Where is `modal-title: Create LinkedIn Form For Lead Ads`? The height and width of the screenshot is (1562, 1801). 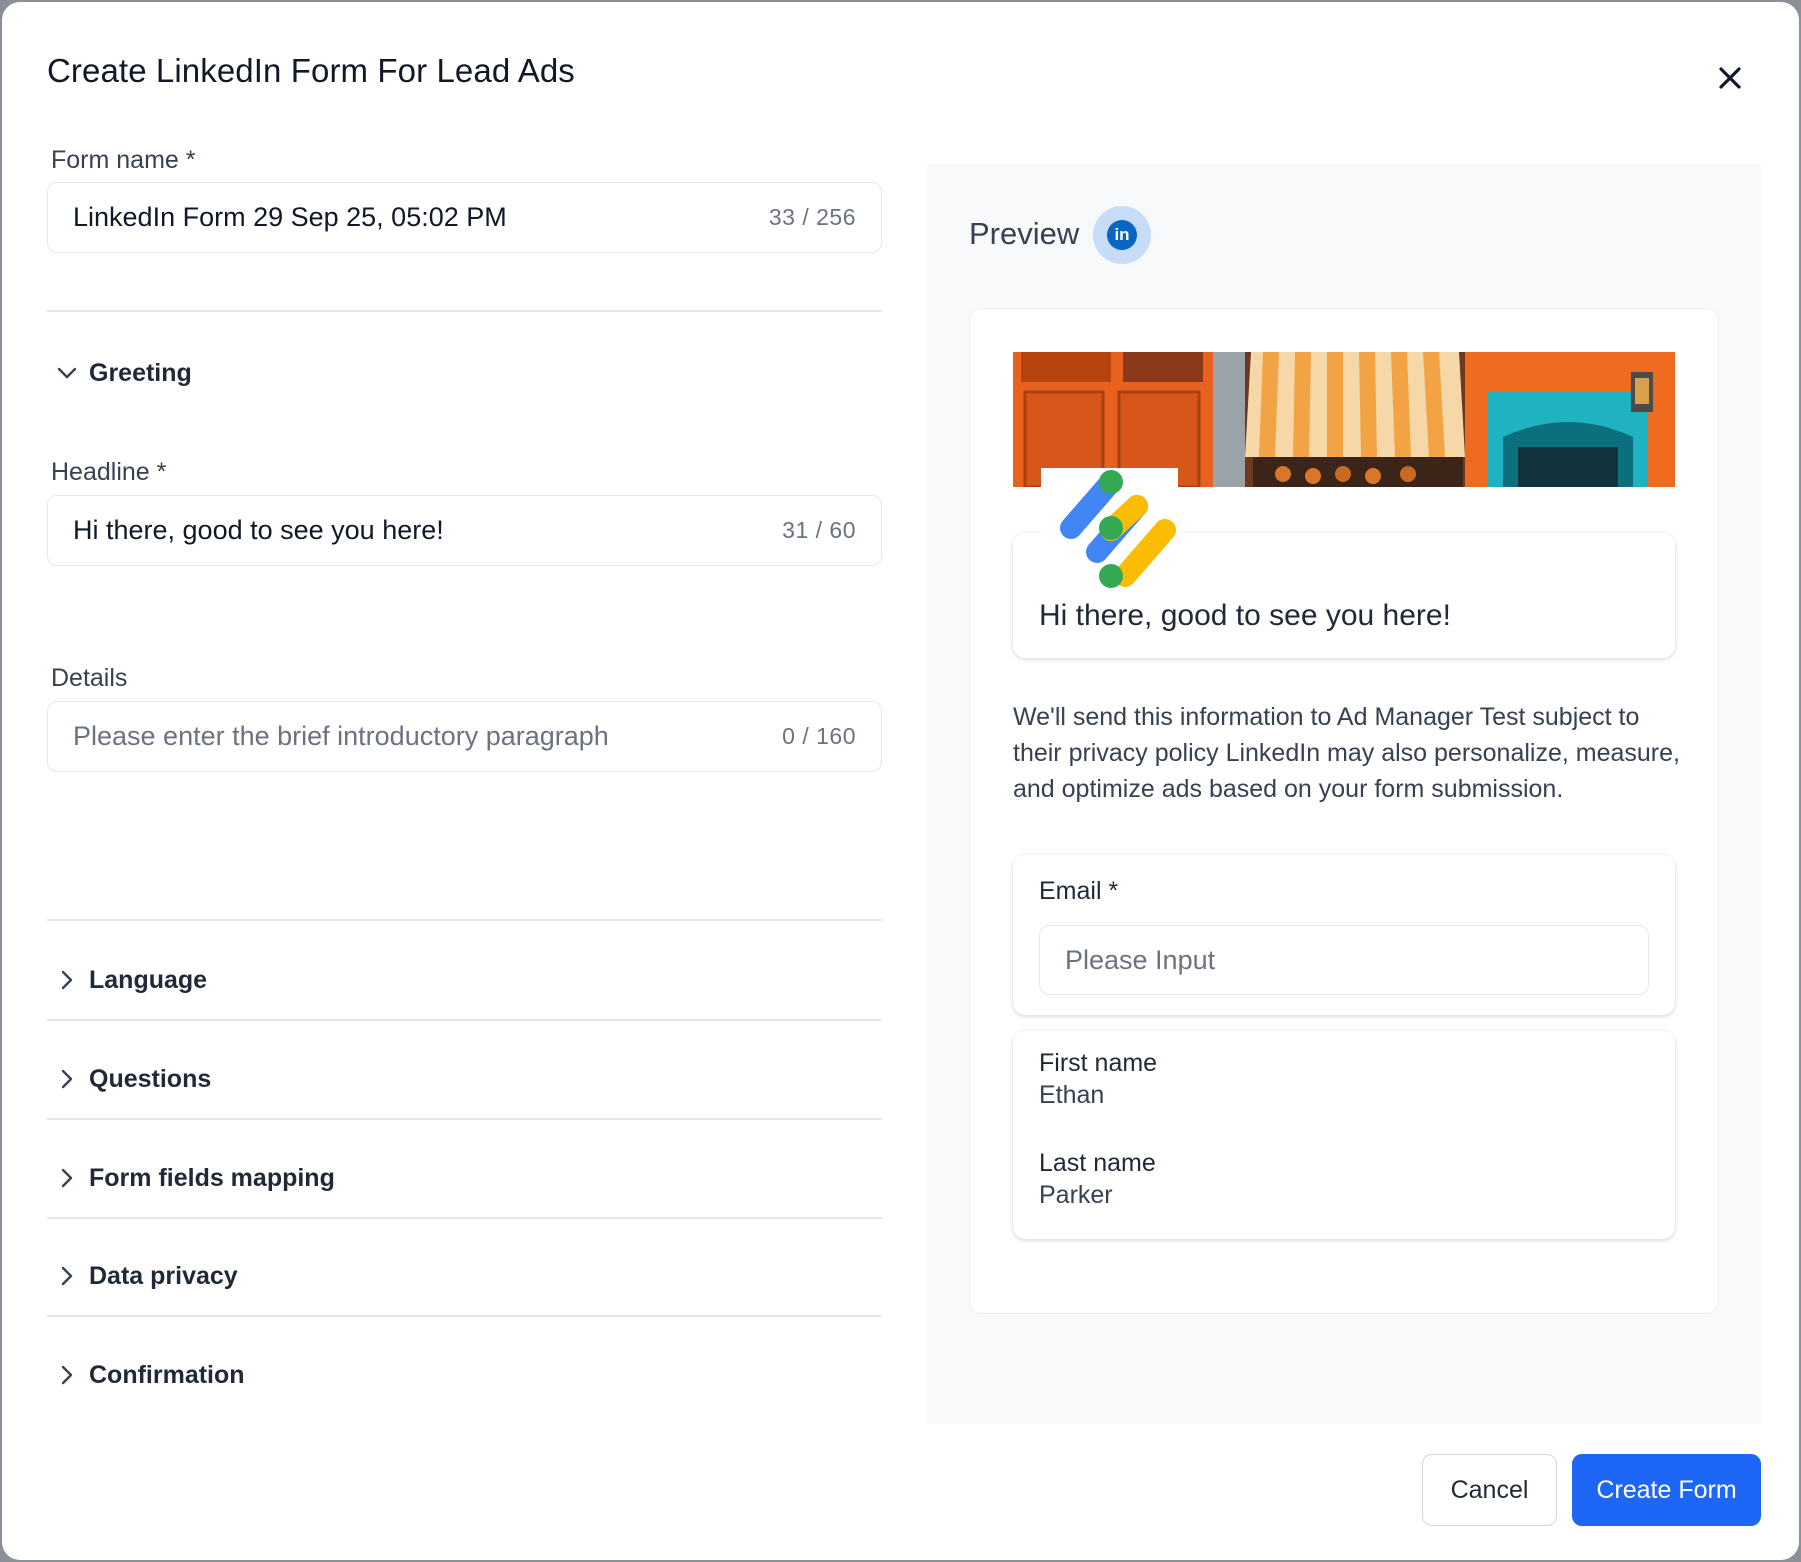
modal-title: Create LinkedIn Form For Lead Ads is located at coordinates (311, 70).